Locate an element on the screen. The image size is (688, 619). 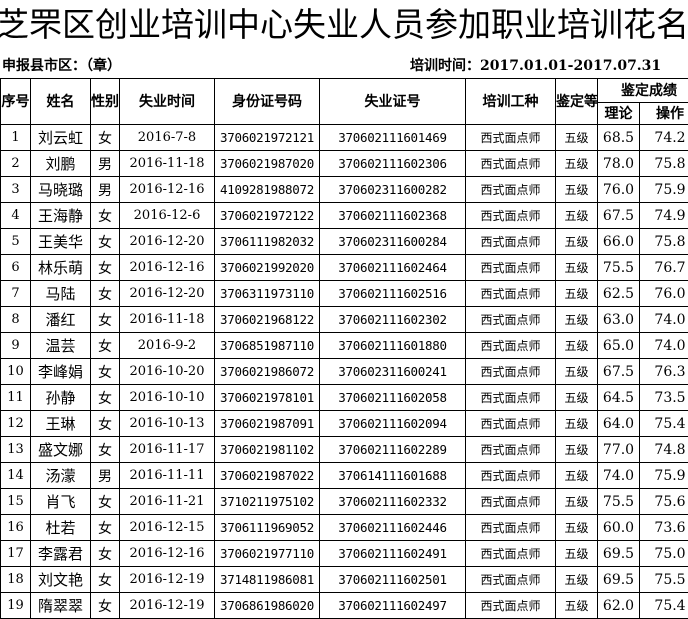
cell-theory: 74.0 is located at coordinates (619, 476).